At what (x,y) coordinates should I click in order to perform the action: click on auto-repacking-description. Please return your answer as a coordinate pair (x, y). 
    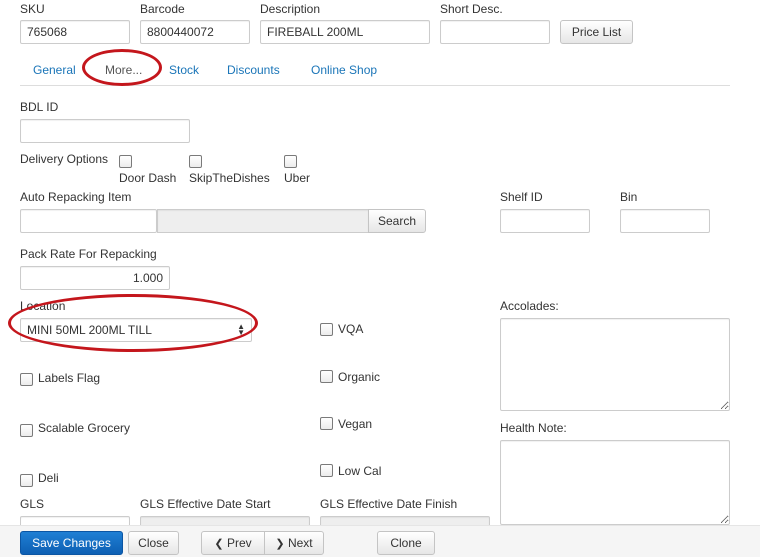
    Looking at the image, I should click on (263, 221).